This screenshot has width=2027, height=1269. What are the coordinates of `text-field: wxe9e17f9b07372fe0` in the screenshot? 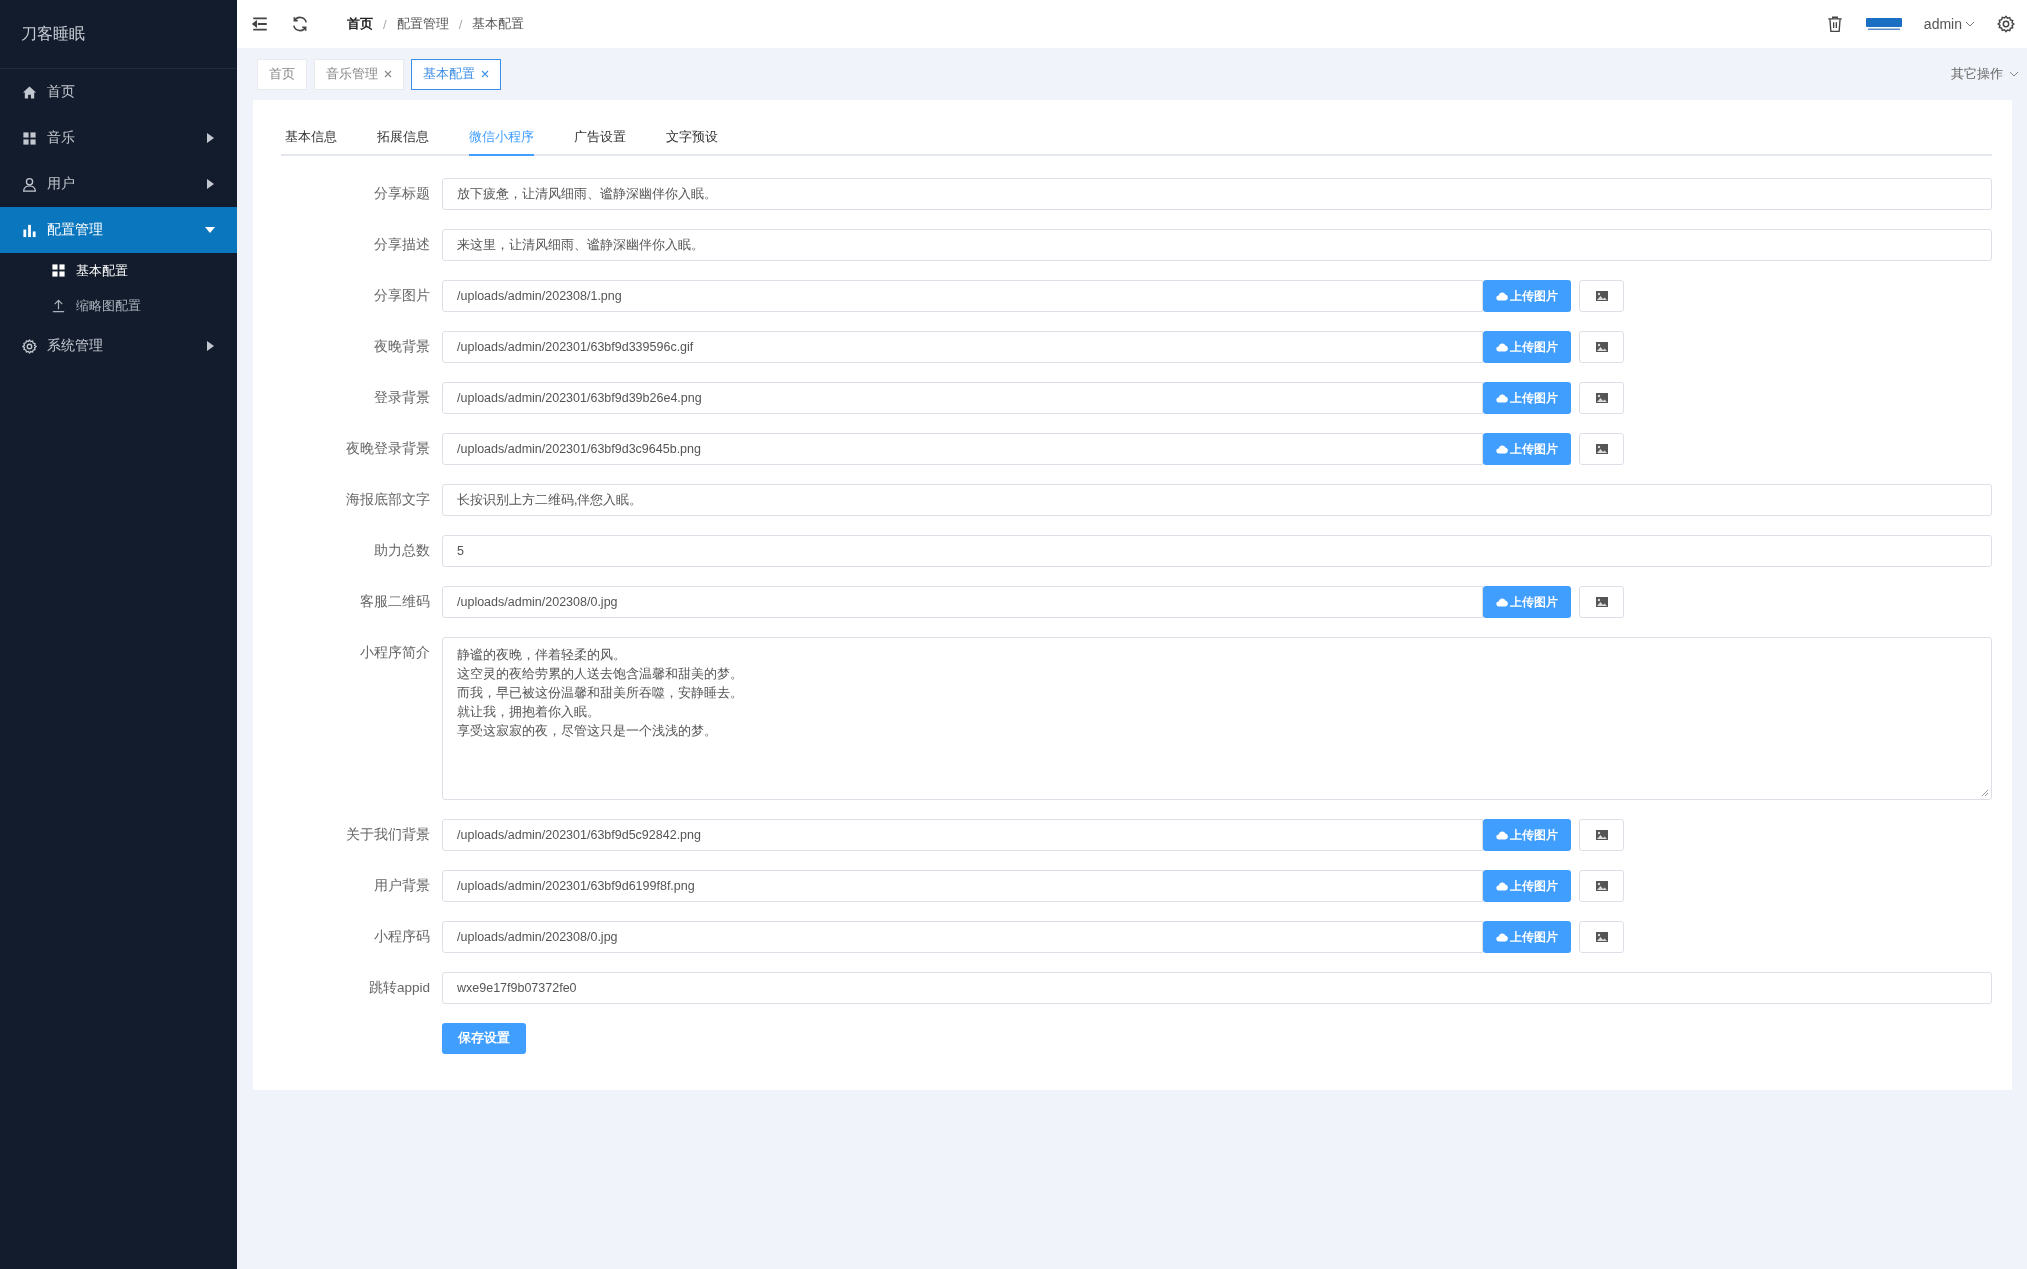 It's located at (1217, 988).